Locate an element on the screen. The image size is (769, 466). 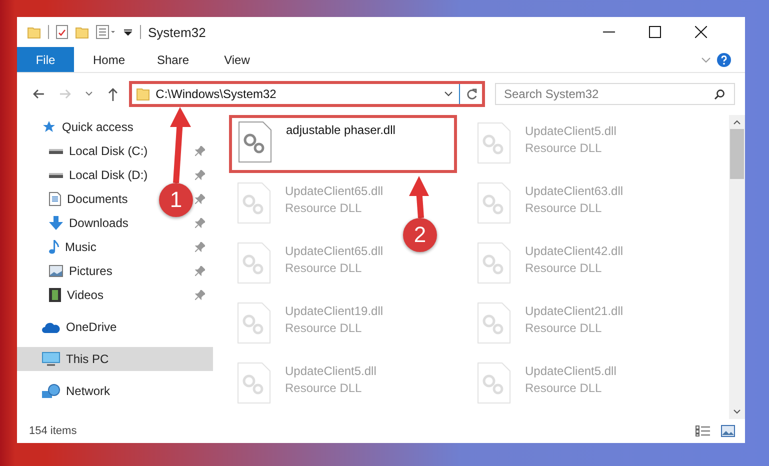
window-title: System32 is located at coordinates (177, 32).